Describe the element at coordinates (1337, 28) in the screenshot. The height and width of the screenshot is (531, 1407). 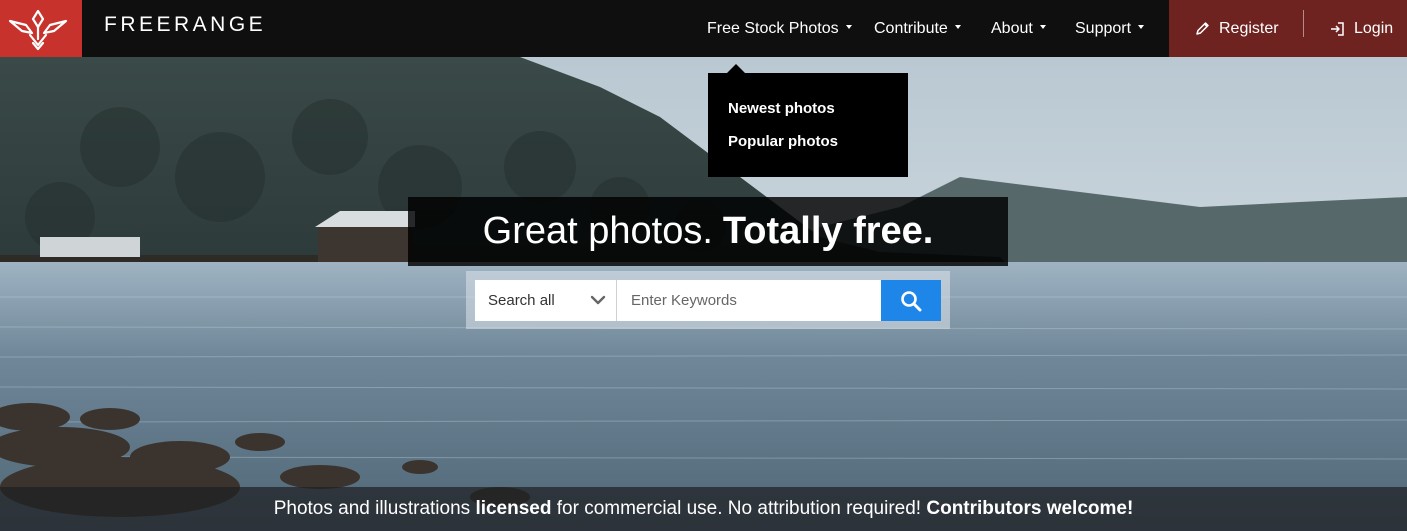
I see `login-icon` at that location.